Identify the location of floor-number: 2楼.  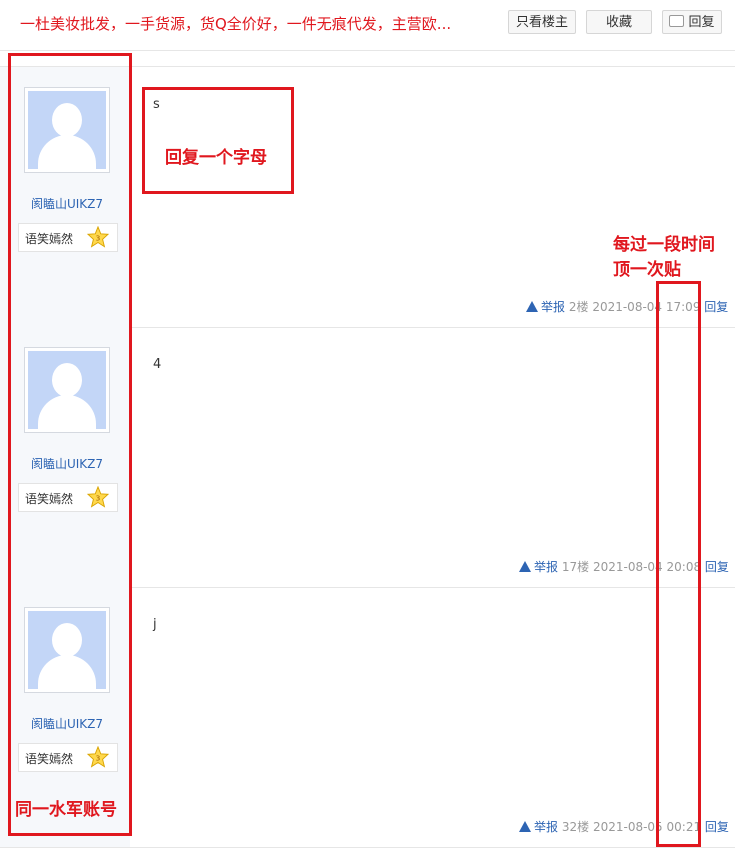
(578, 307).